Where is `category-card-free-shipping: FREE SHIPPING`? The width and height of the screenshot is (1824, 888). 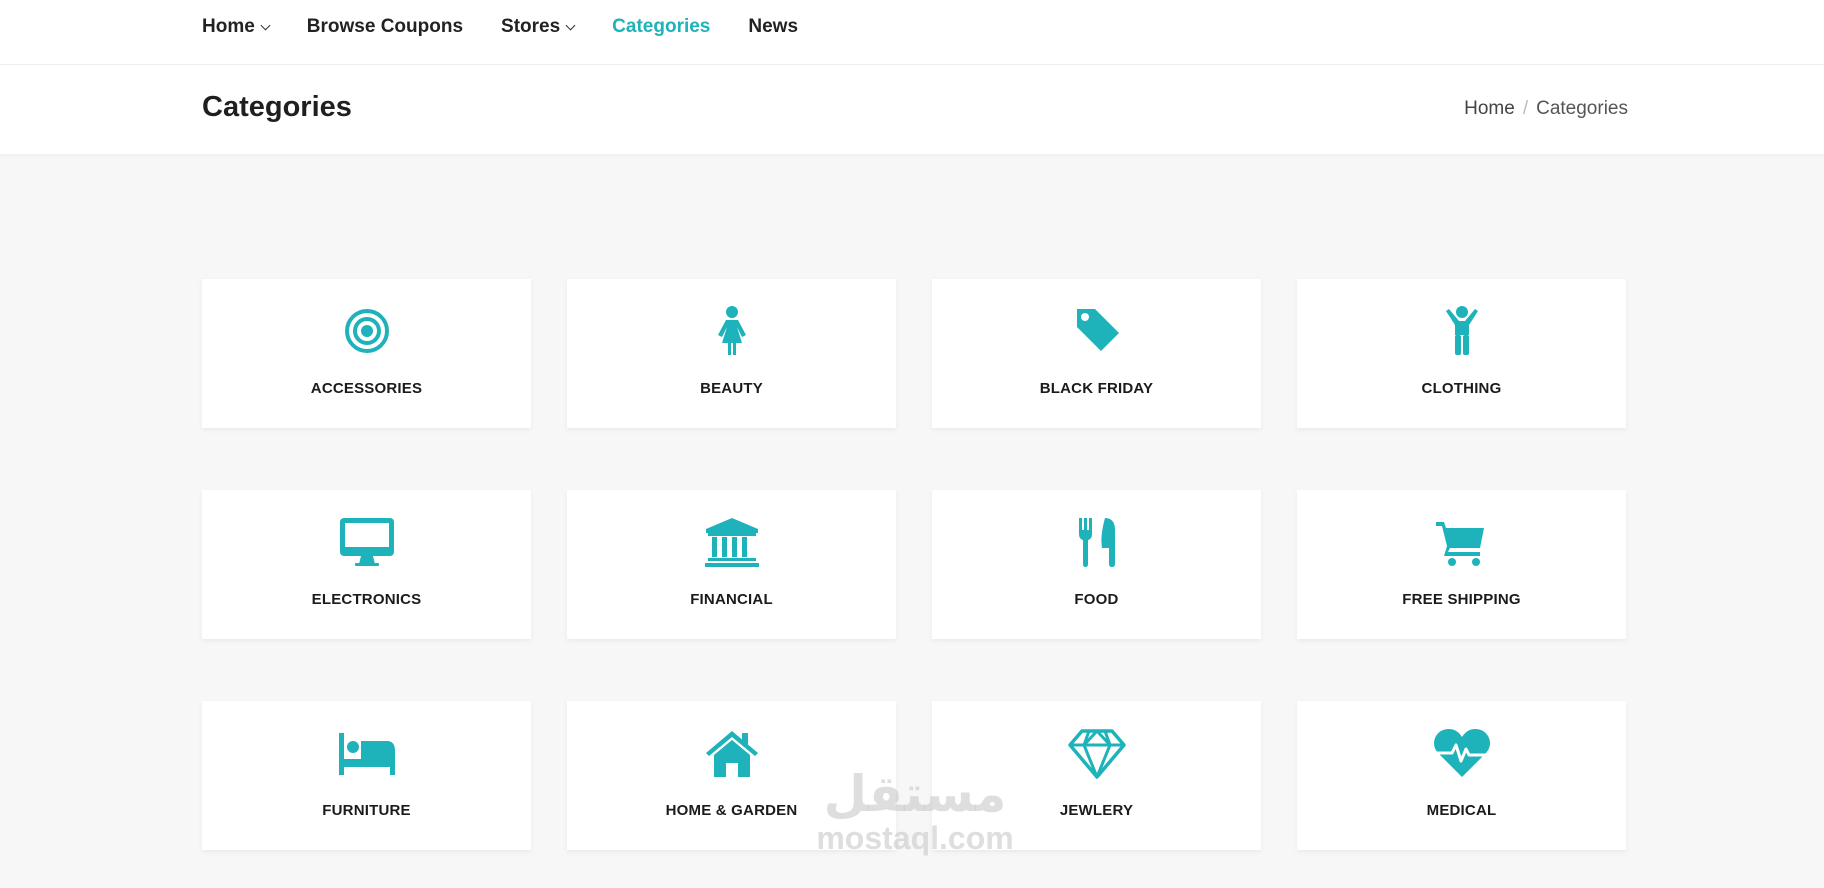
category-card-free-shipping: FREE SHIPPING is located at coordinates (1461, 564).